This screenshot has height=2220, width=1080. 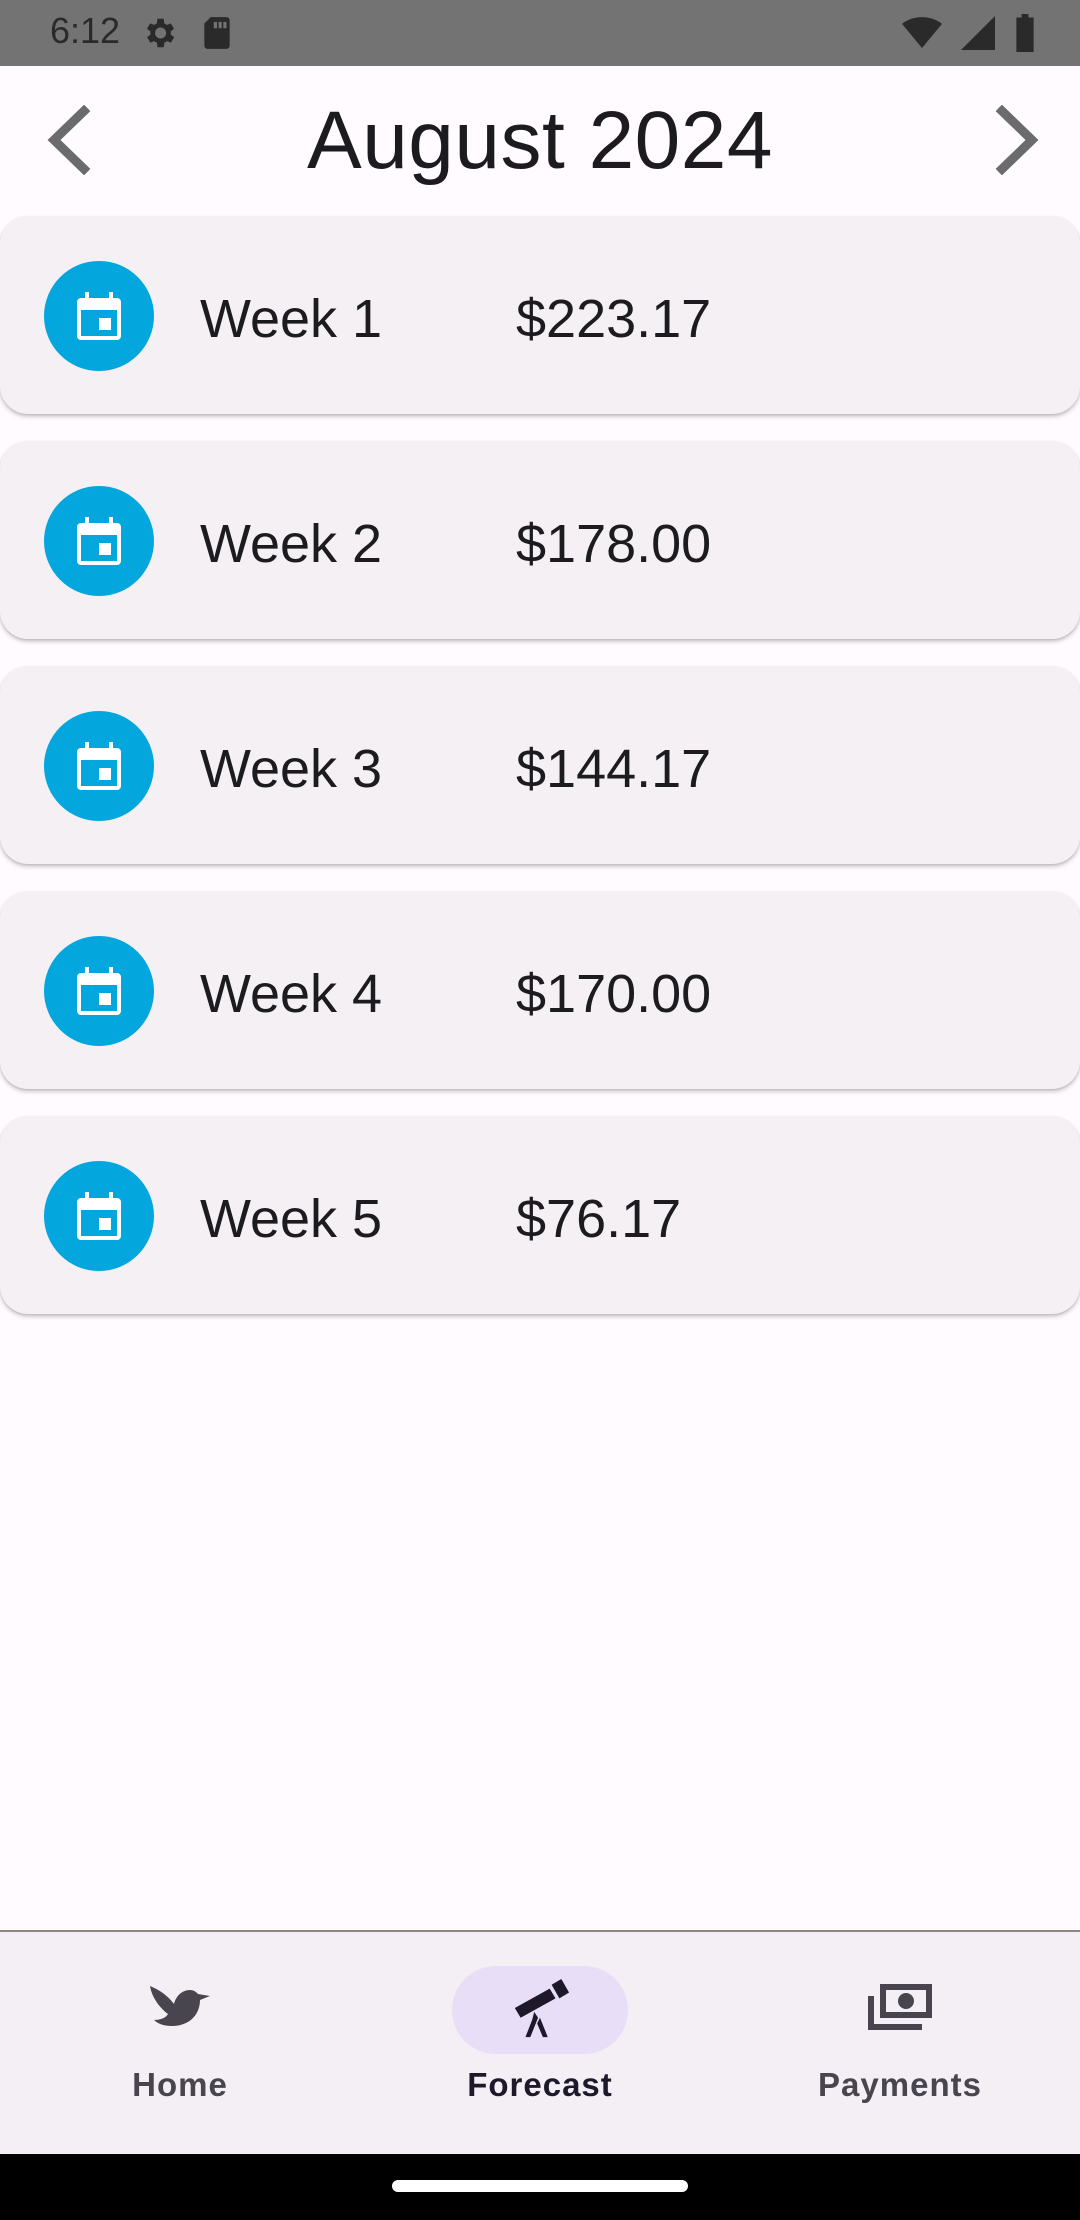 I want to click on status-right-icons, so click(x=969, y=35).